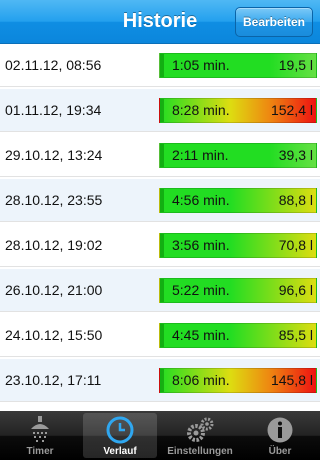  Describe the element at coordinates (201, 290) in the screenshot. I see `duration-value: 5:22 min.` at that location.